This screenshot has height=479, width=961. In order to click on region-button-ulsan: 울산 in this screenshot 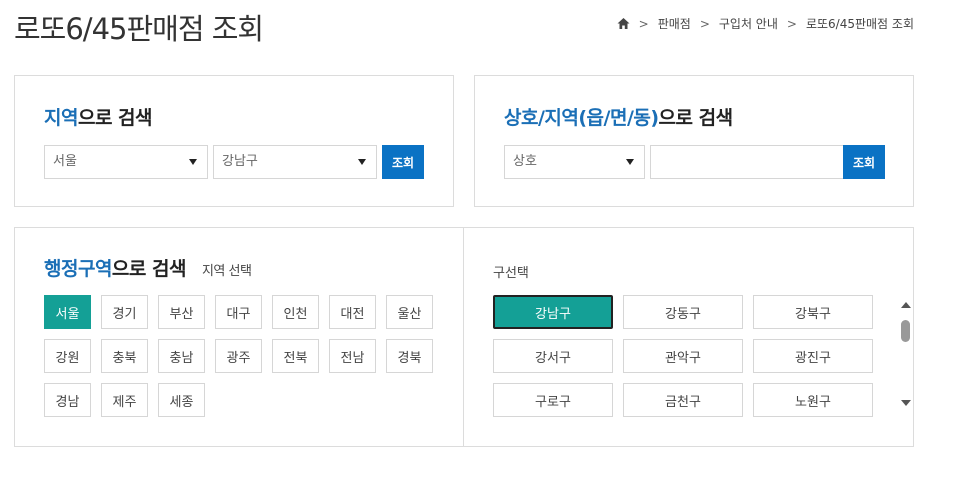, I will do `click(409, 312)`.